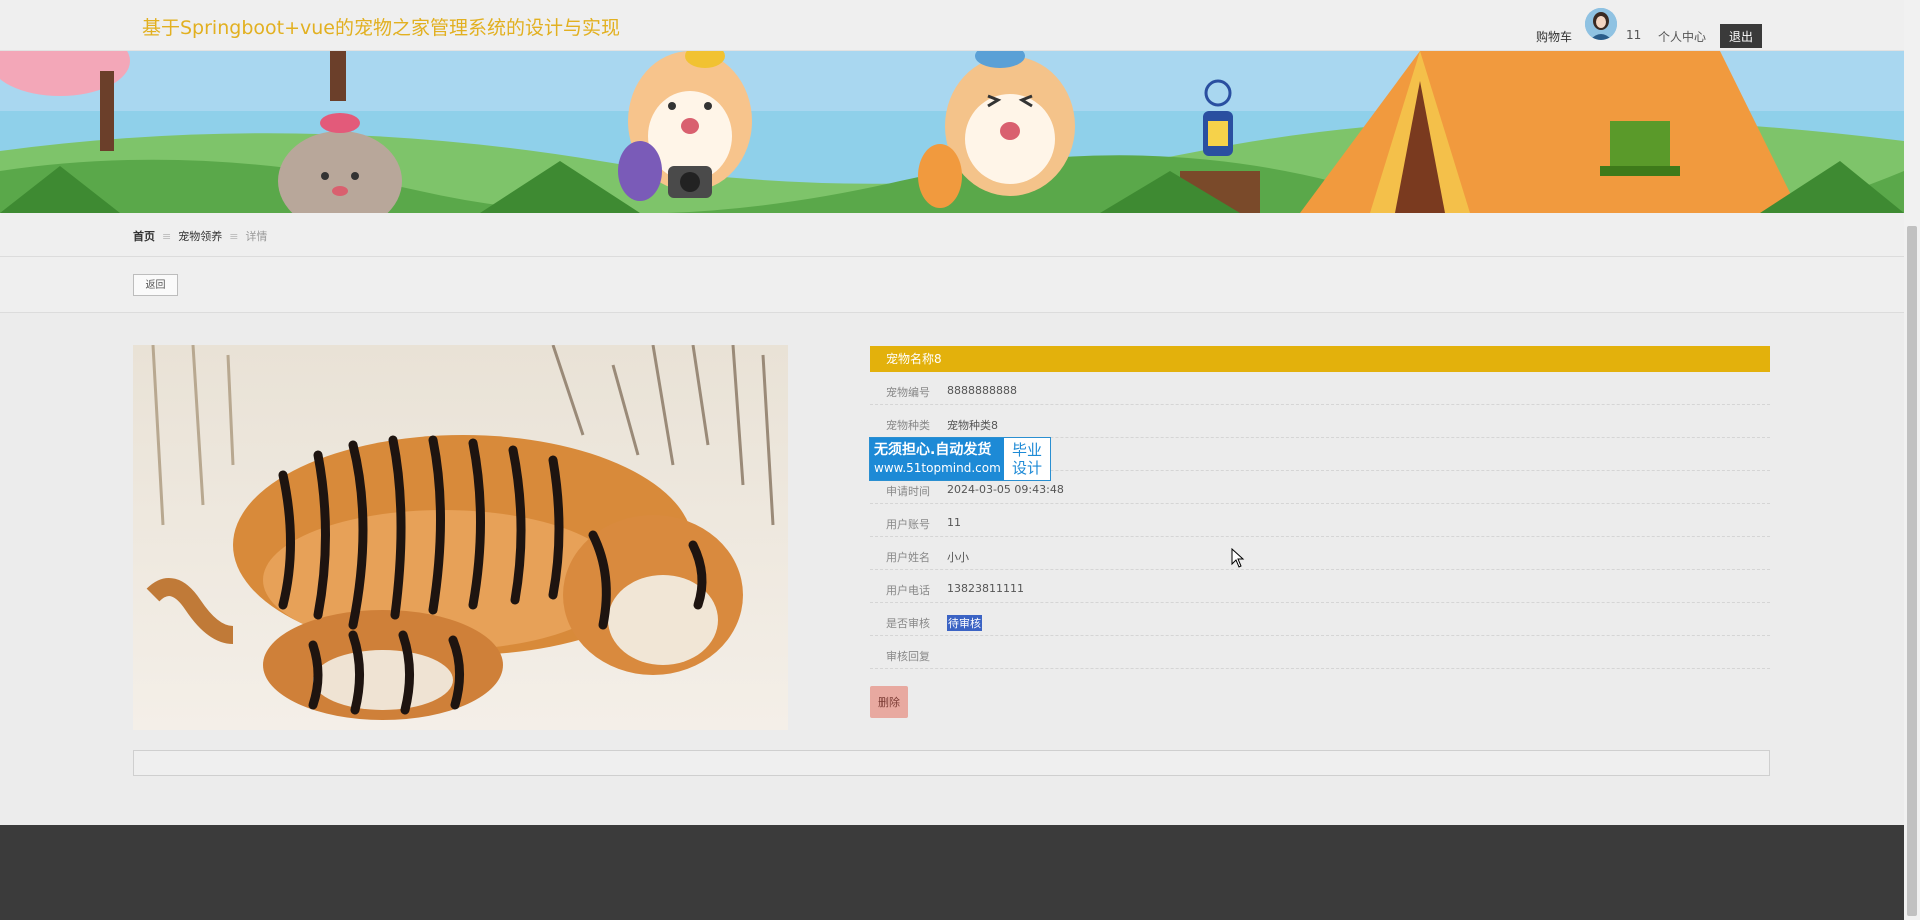 The width and height of the screenshot is (1920, 920). Describe the element at coordinates (1320, 619) in the screenshot. I see `detail-row: 是否审核 待审核` at that location.